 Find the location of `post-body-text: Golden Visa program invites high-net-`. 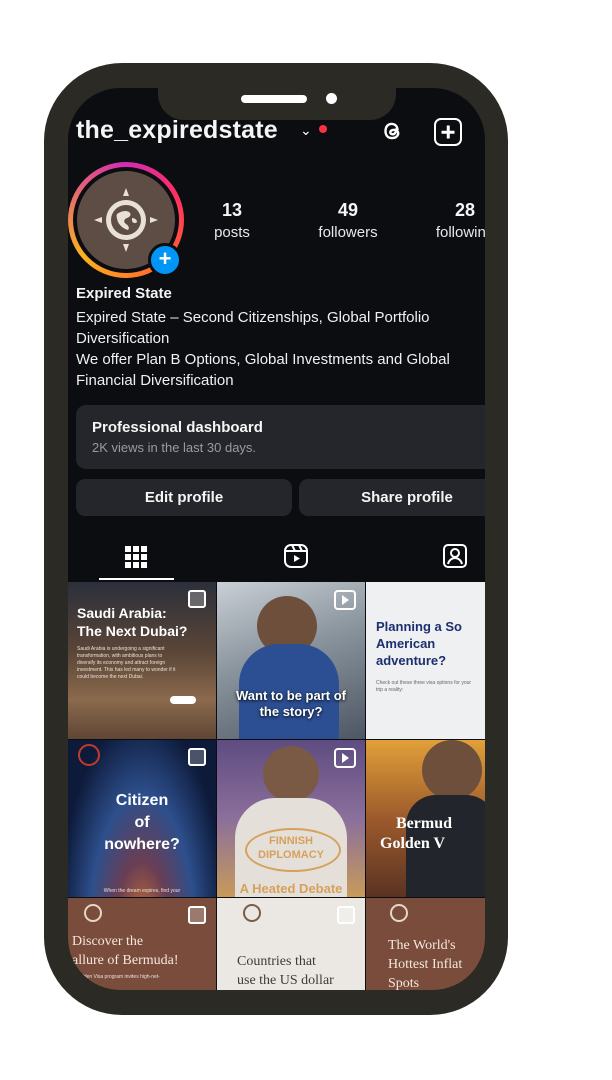

post-body-text: Golden Visa program invites high-net- is located at coordinates (118, 977).